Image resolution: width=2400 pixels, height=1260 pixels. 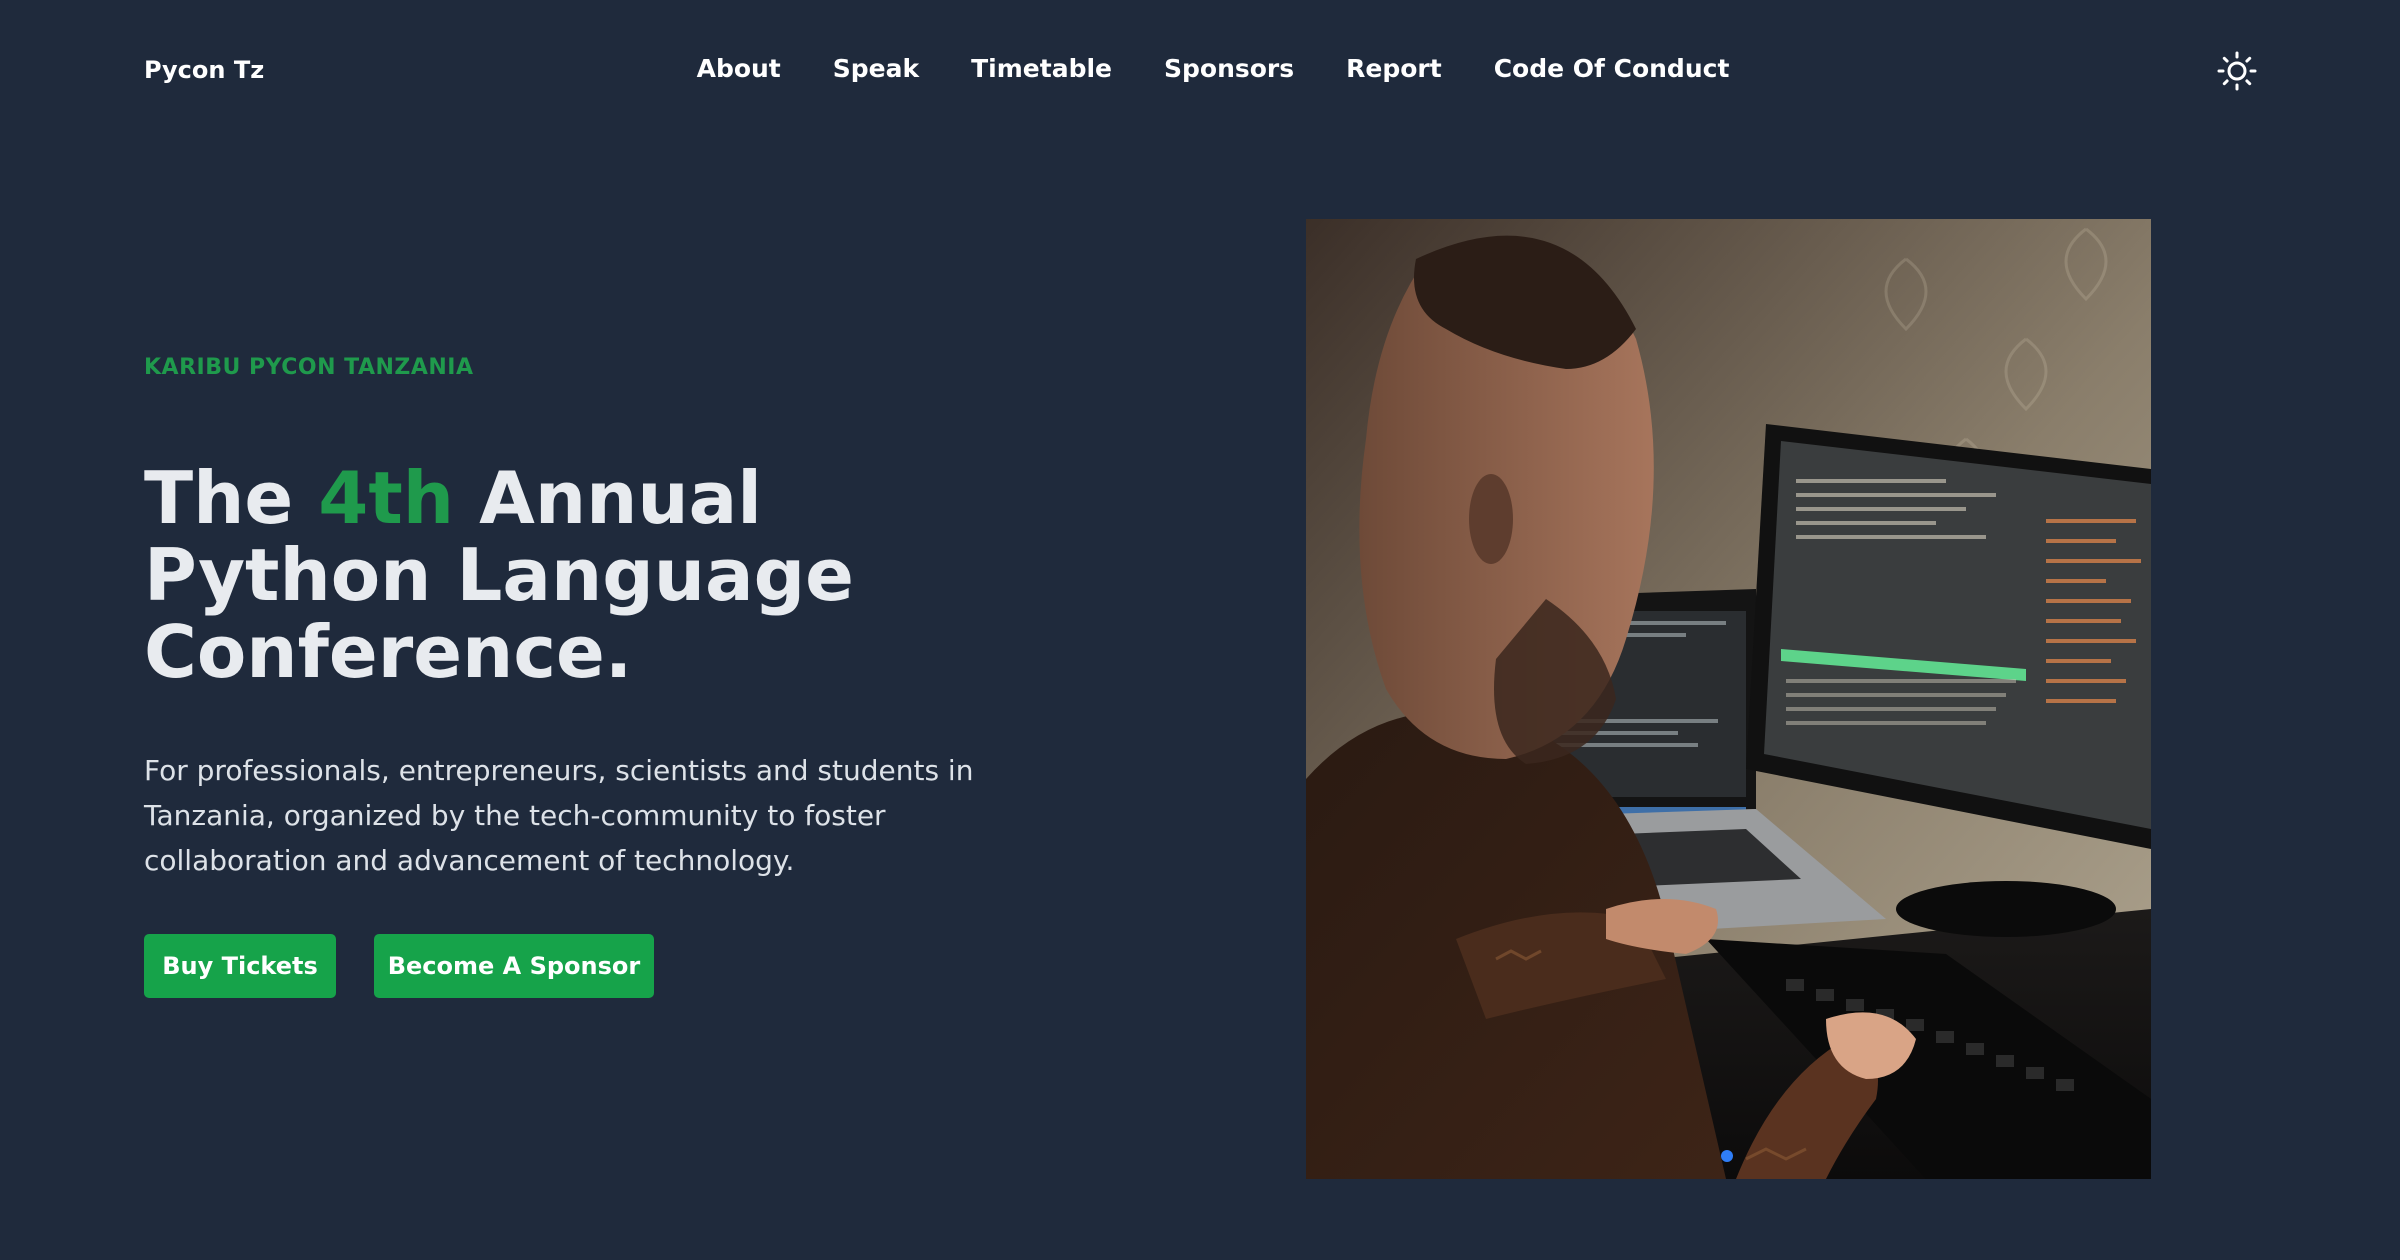 I want to click on become-sponsor-button: Become A Sponsor, so click(x=514, y=966).